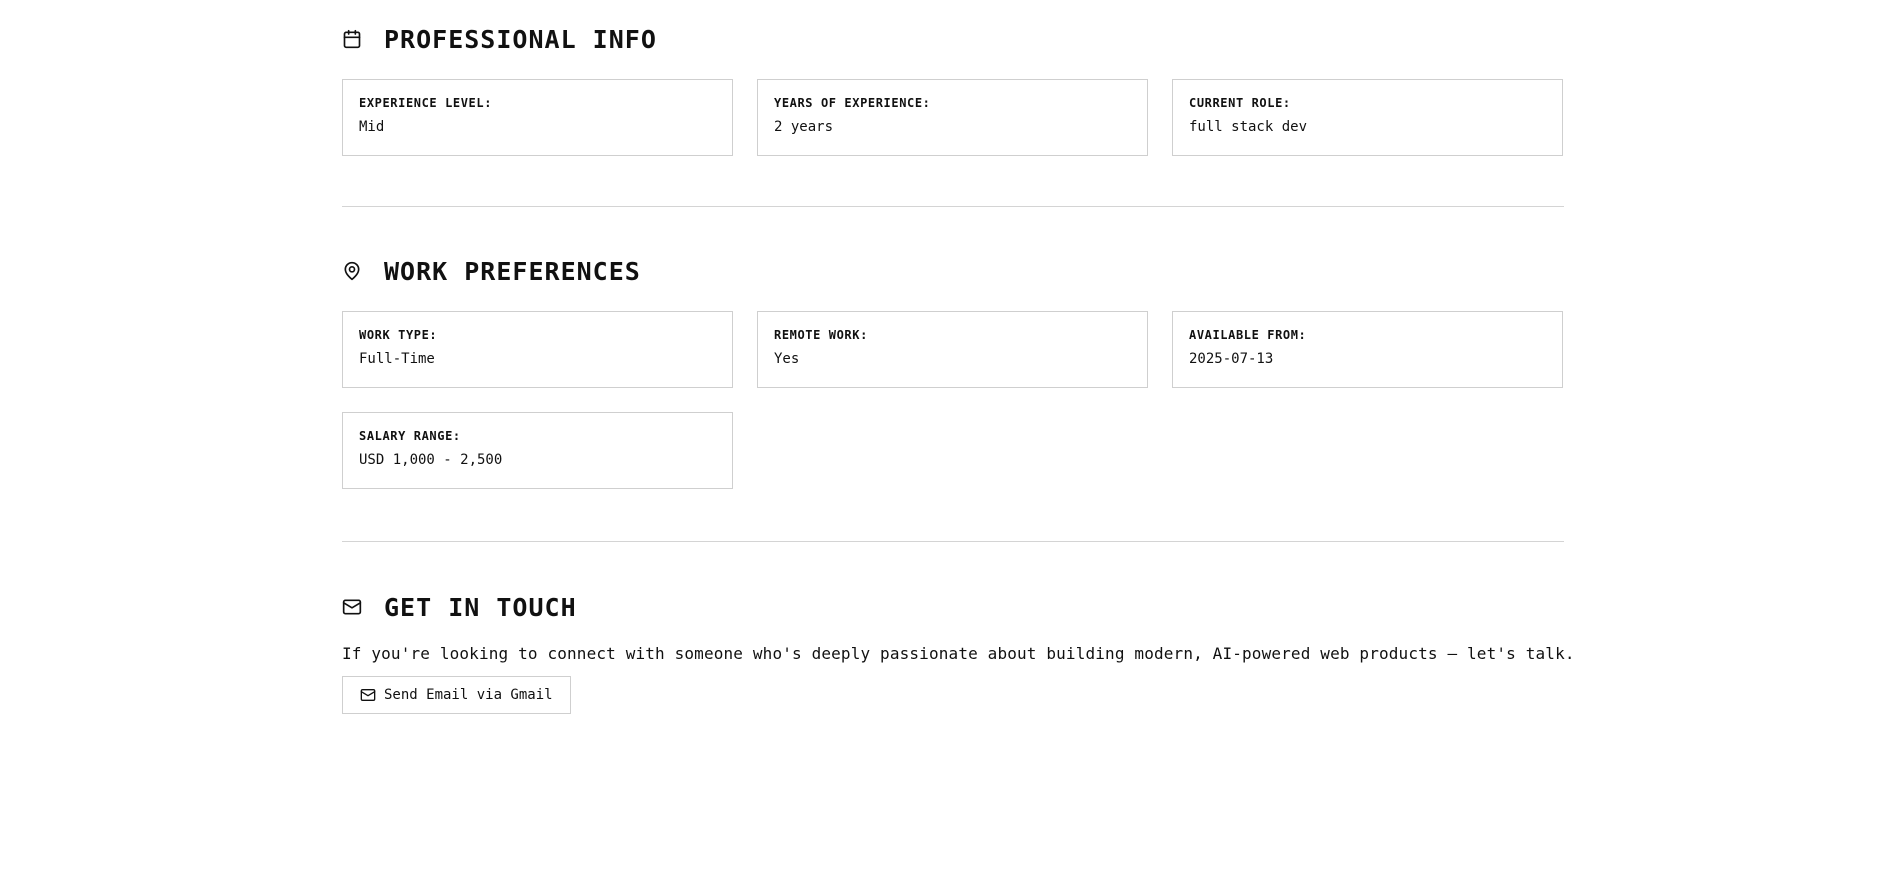 The image size is (1884, 881). What do you see at coordinates (821, 335) in the screenshot?
I see `info-card-label: REMOTE WORK:` at bounding box center [821, 335].